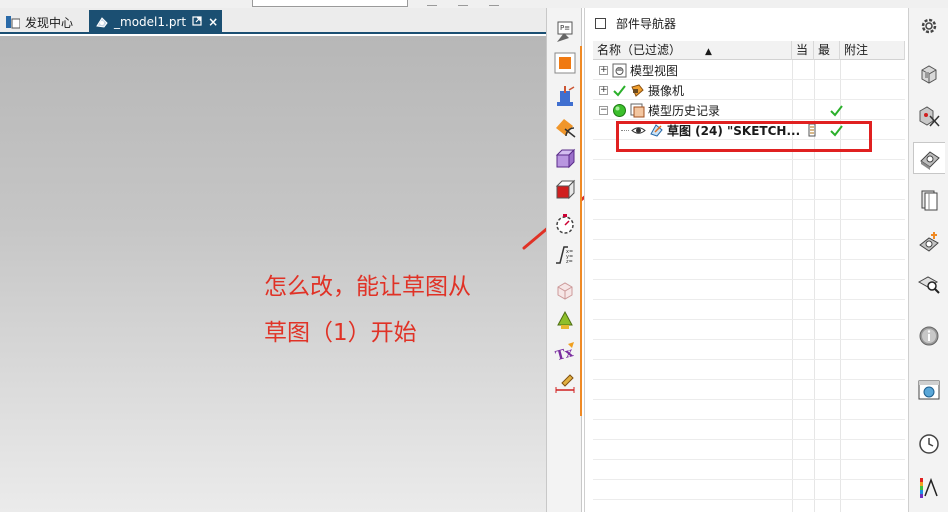 This screenshot has width=948, height=512. I want to click on settings-gear-icon, so click(929, 26).